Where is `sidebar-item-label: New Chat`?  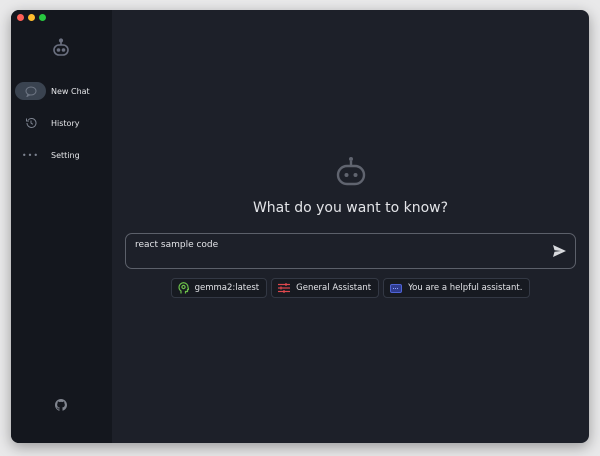 sidebar-item-label: New Chat is located at coordinates (70, 91).